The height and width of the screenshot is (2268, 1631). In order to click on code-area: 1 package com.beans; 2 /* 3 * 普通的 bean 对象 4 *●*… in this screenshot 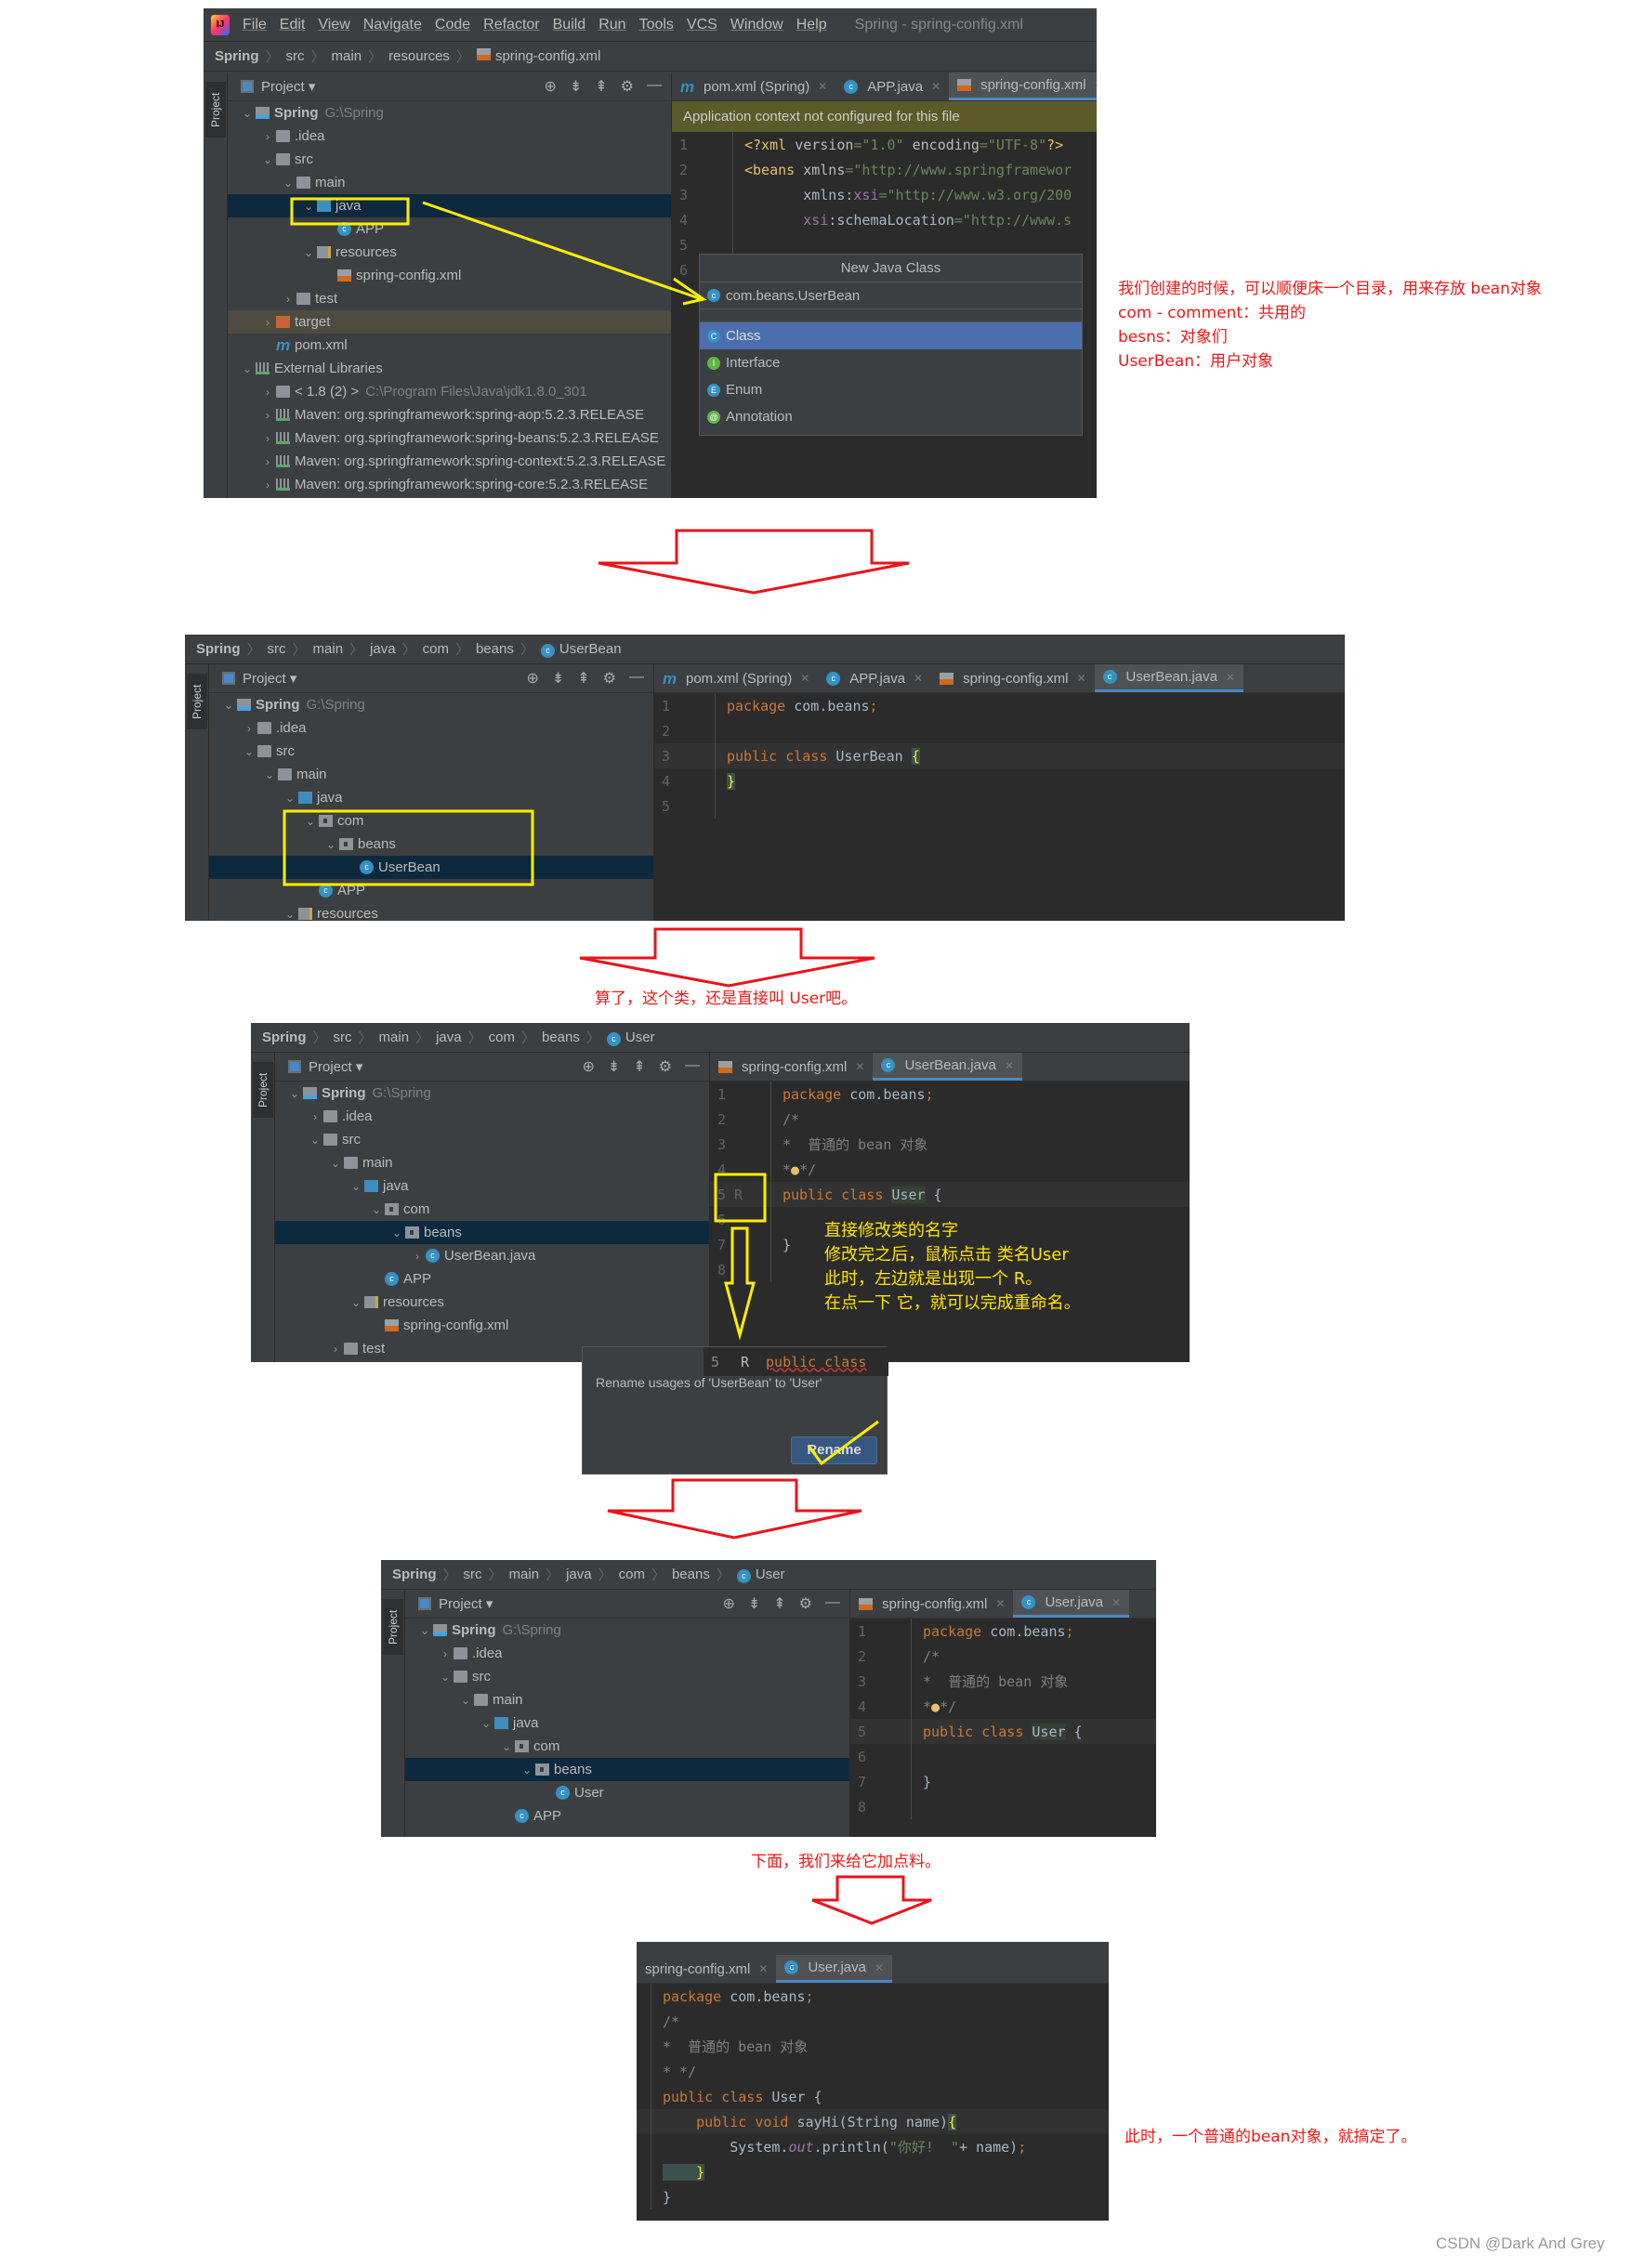, I will do `click(1003, 1719)`.